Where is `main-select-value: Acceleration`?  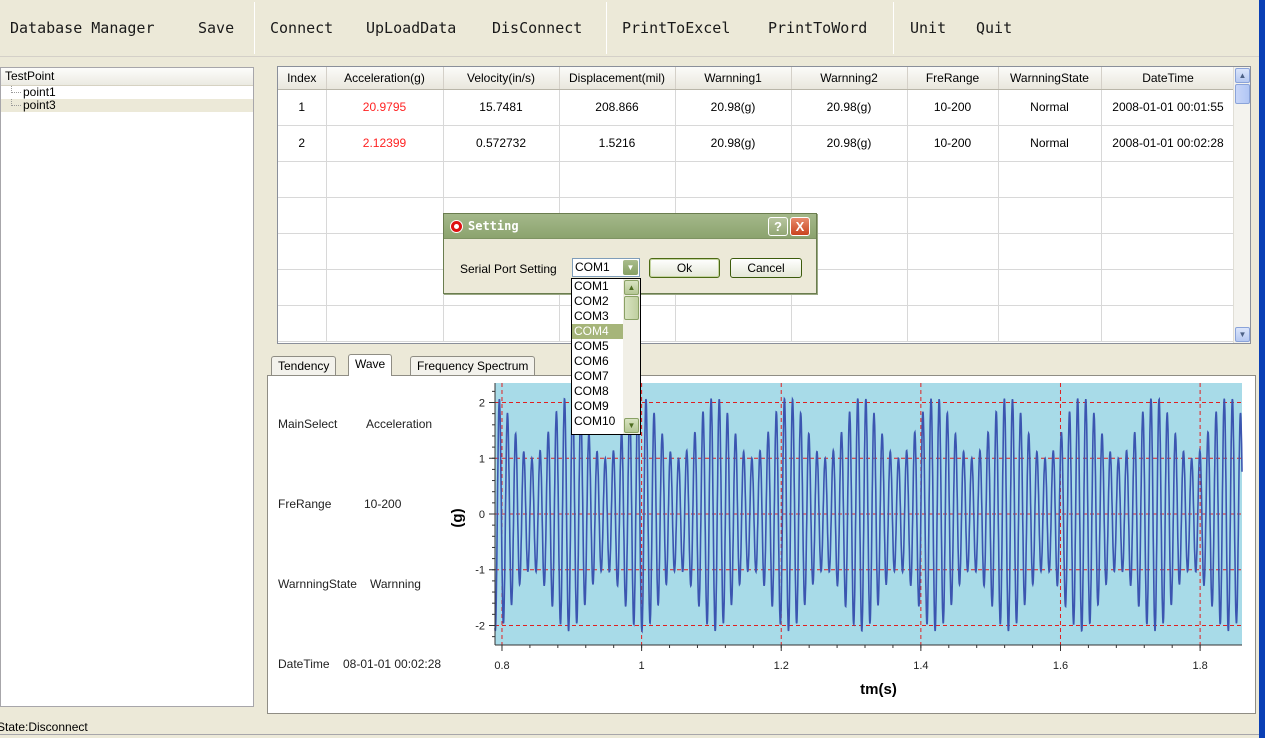 main-select-value: Acceleration is located at coordinates (399, 424).